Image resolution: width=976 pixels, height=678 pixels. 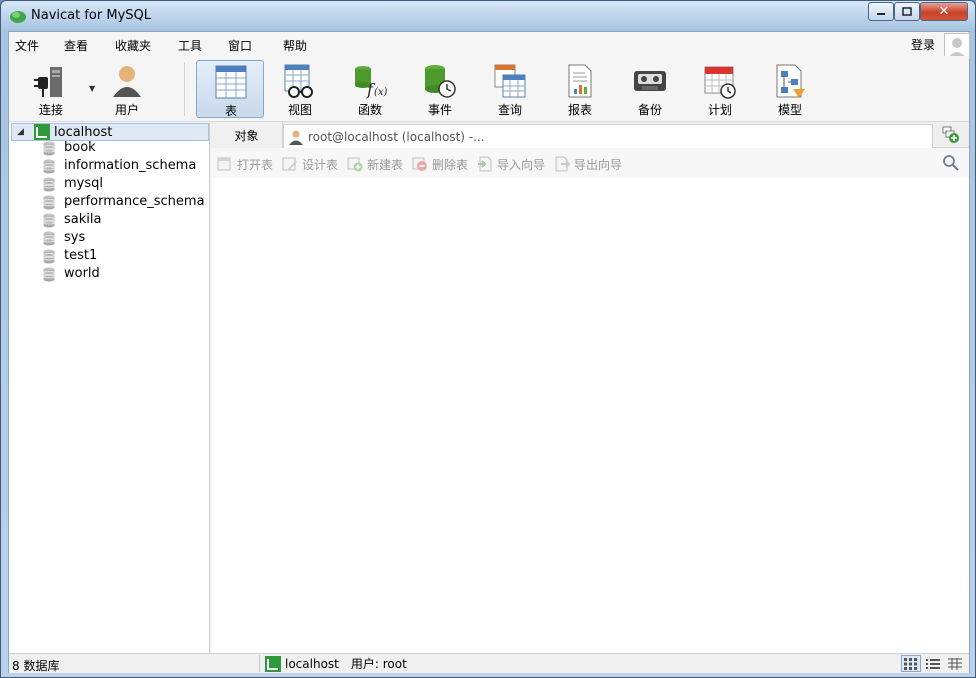 What do you see at coordinates (650, 89) in the screenshot?
I see `backup-button: 备份` at bounding box center [650, 89].